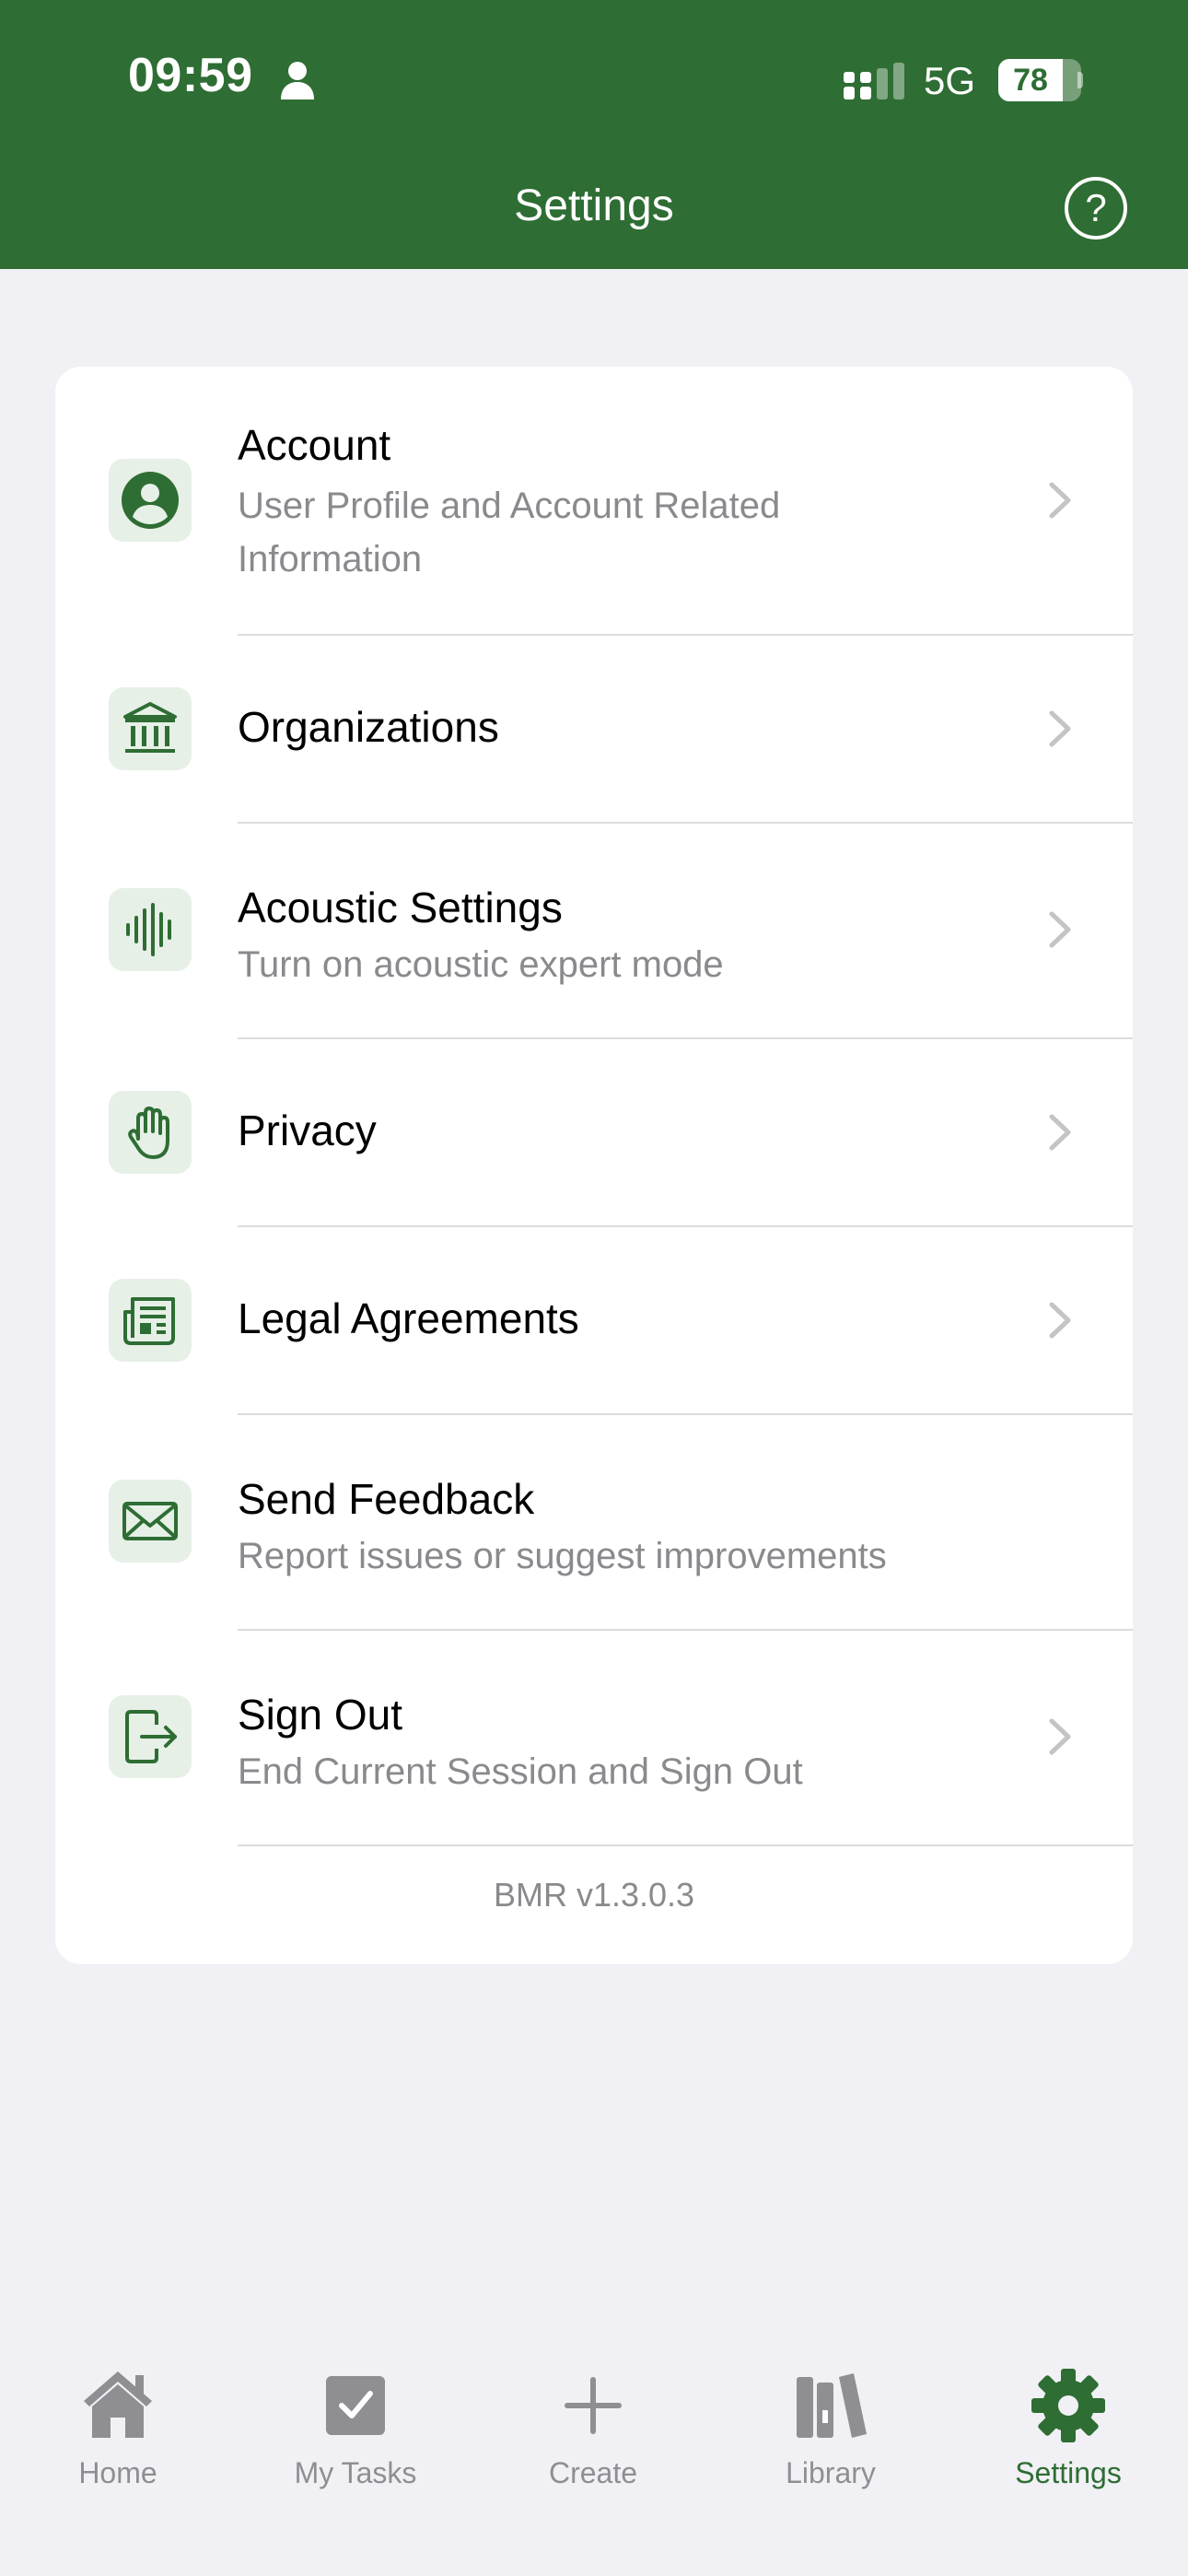 This screenshot has height=2576, width=1188. I want to click on gear-icon, so click(1068, 2405).